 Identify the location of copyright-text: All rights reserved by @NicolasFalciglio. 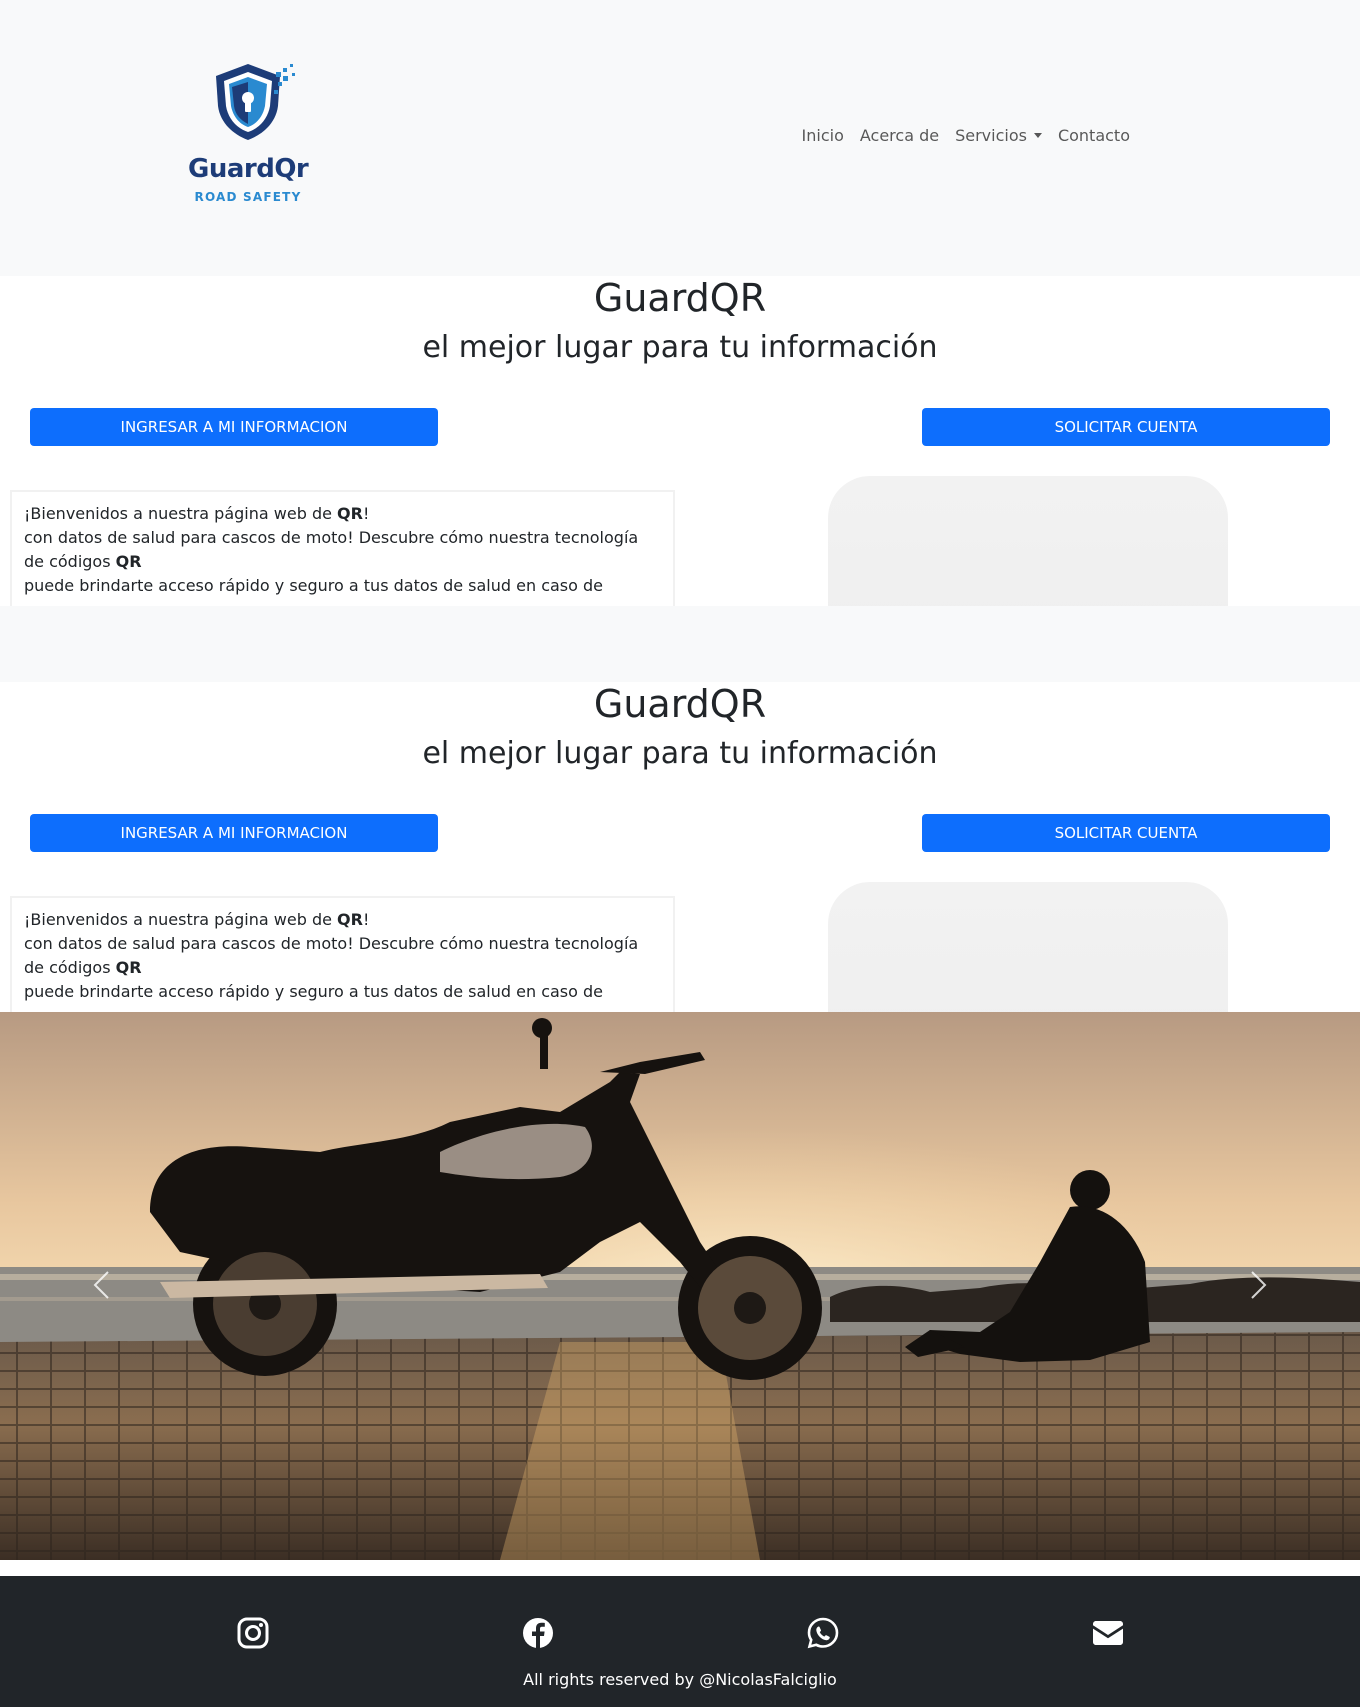
(680, 1679).